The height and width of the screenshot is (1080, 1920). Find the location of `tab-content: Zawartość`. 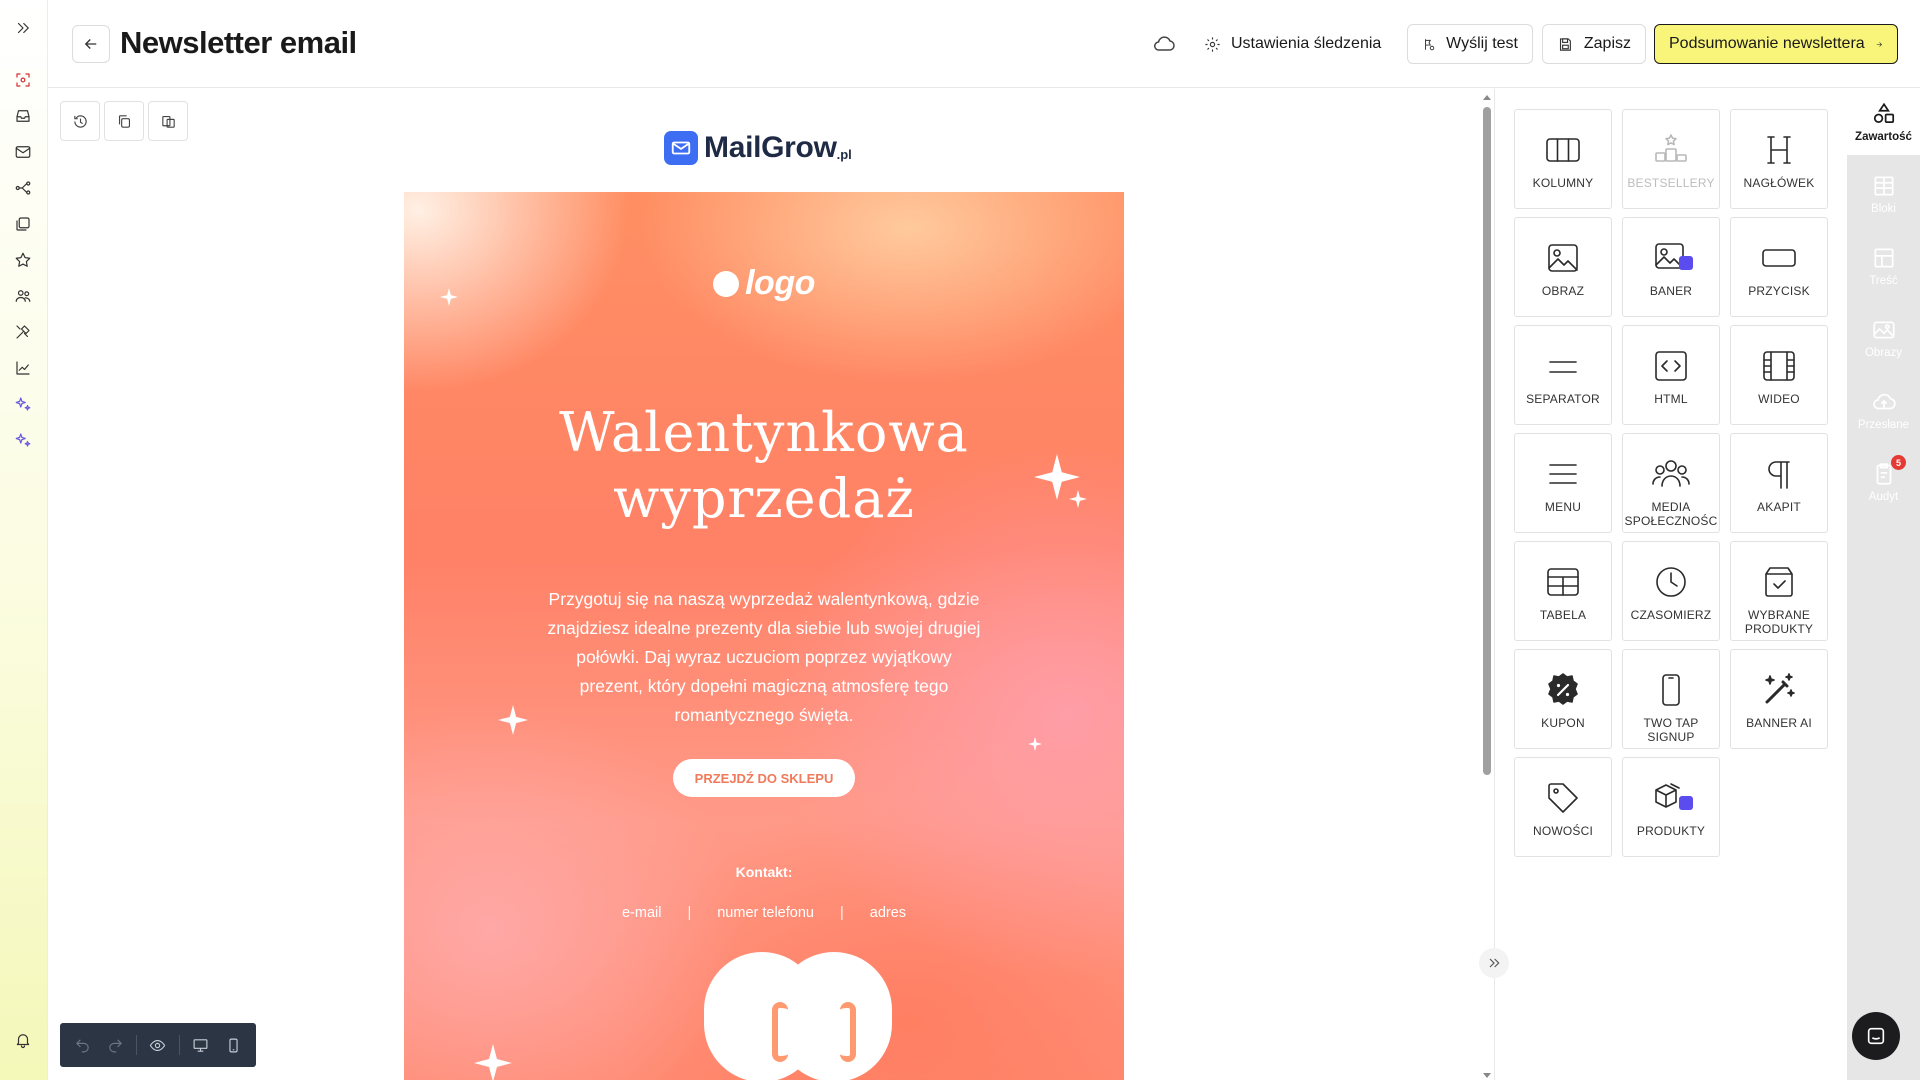

tab-content: Zawartość is located at coordinates (1883, 122).